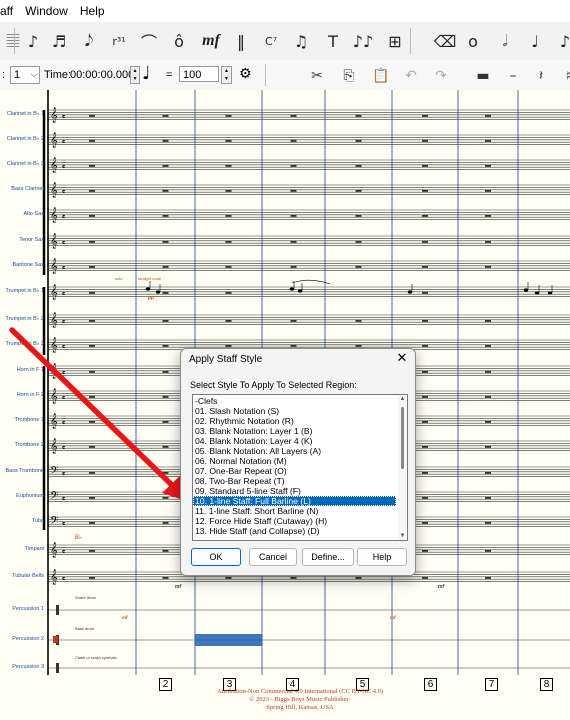 Image resolution: width=570 pixels, height=720 pixels. What do you see at coordinates (294, 471) in the screenshot?
I see `list-item: 07. One-Bar Repeat (O)` at bounding box center [294, 471].